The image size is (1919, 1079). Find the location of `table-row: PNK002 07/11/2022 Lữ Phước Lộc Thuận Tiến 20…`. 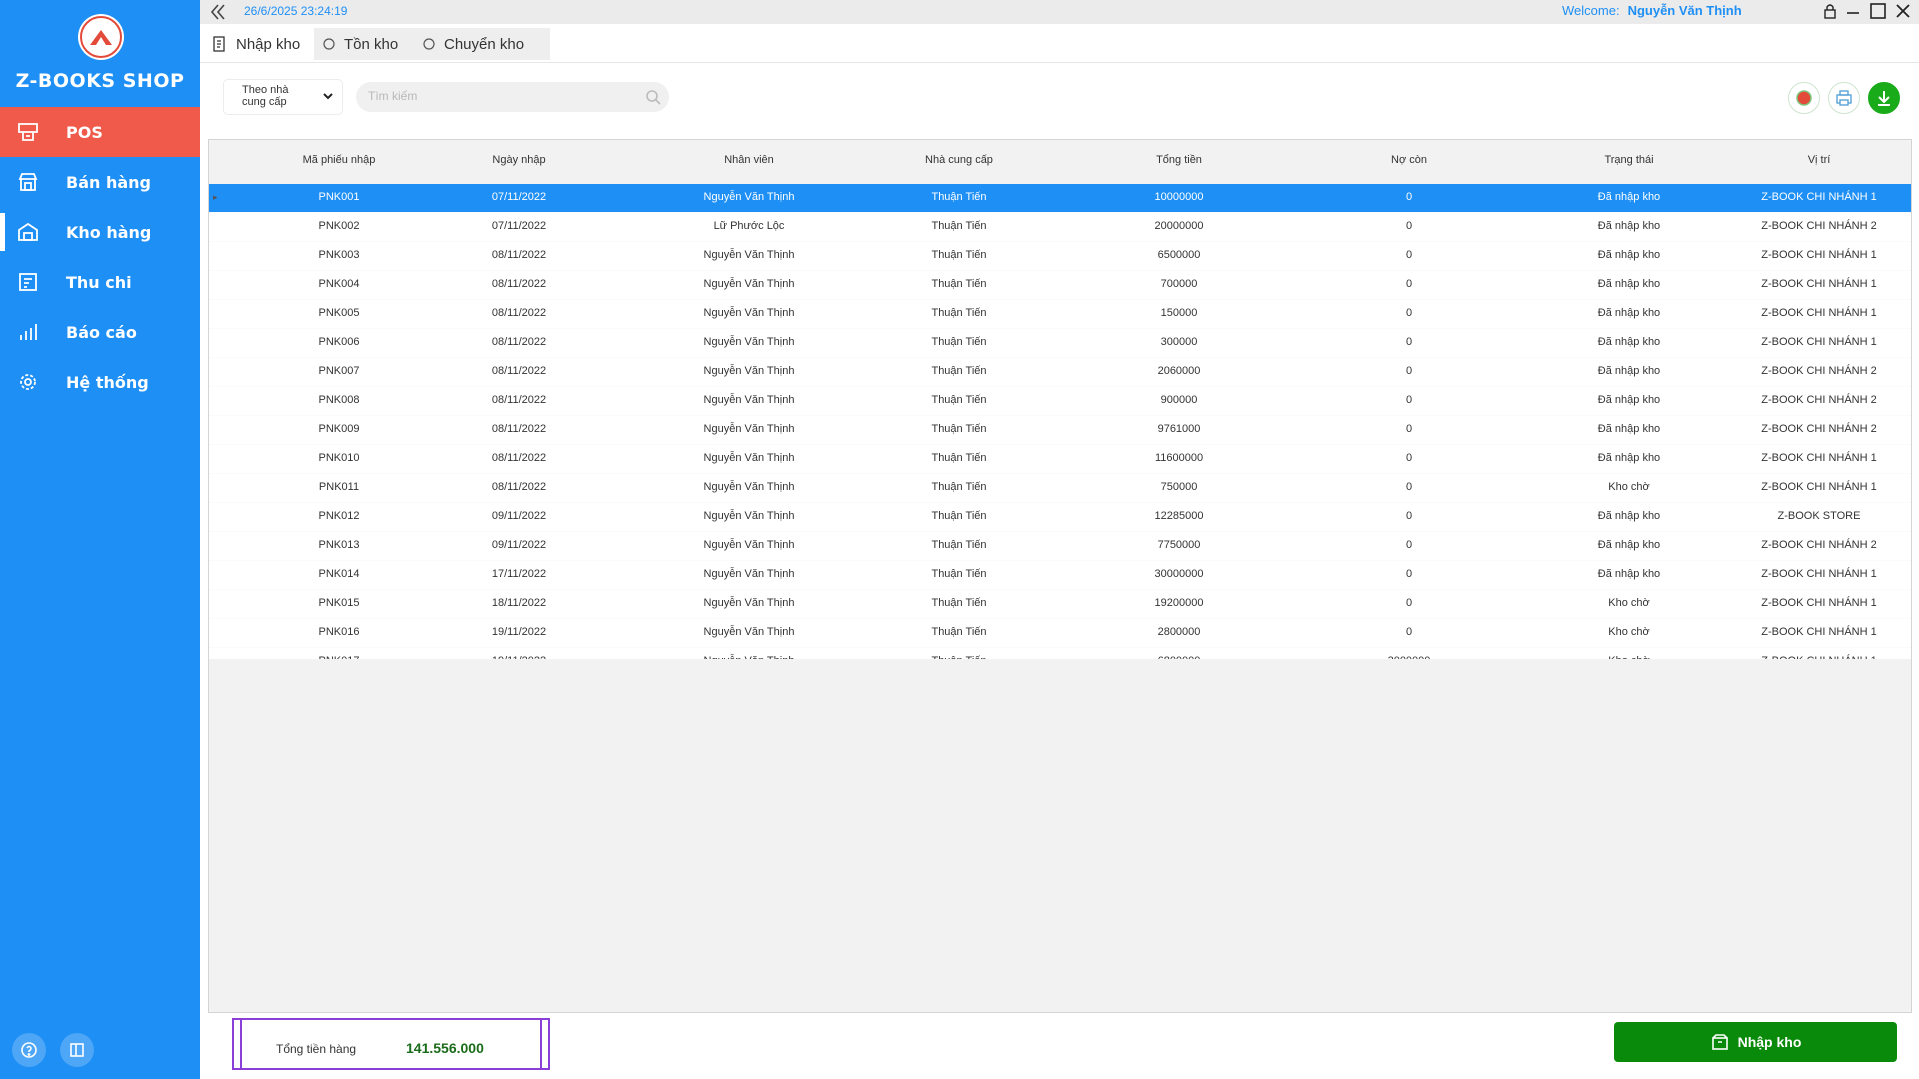

table-row: PNK002 07/11/2022 Lữ Phước Lộc Thuận Tiến 20… is located at coordinates (1060, 227).